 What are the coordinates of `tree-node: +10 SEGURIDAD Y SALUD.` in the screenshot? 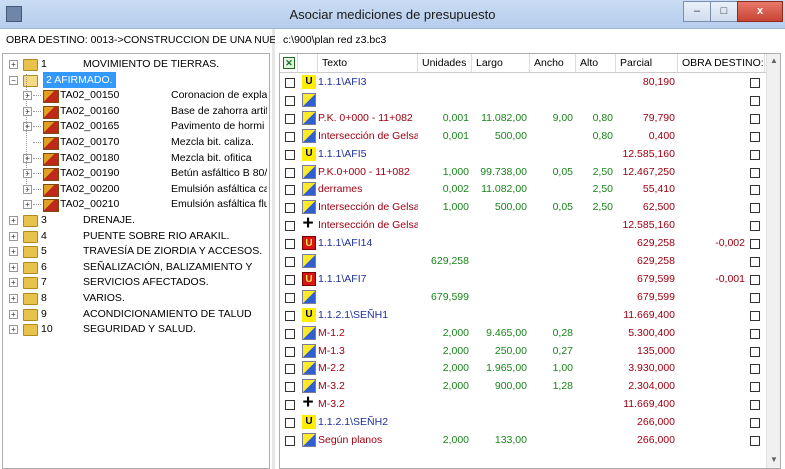 It's located at (135, 329).